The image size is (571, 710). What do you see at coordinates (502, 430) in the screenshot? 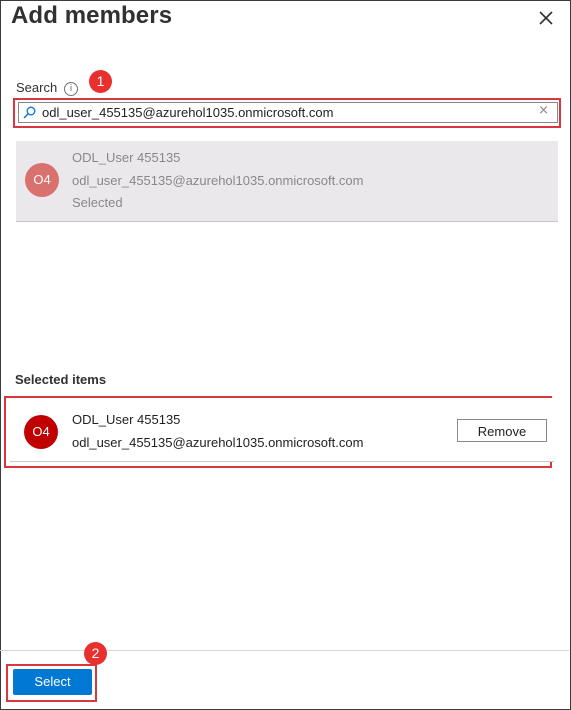
I see `remove-button: Remove` at bounding box center [502, 430].